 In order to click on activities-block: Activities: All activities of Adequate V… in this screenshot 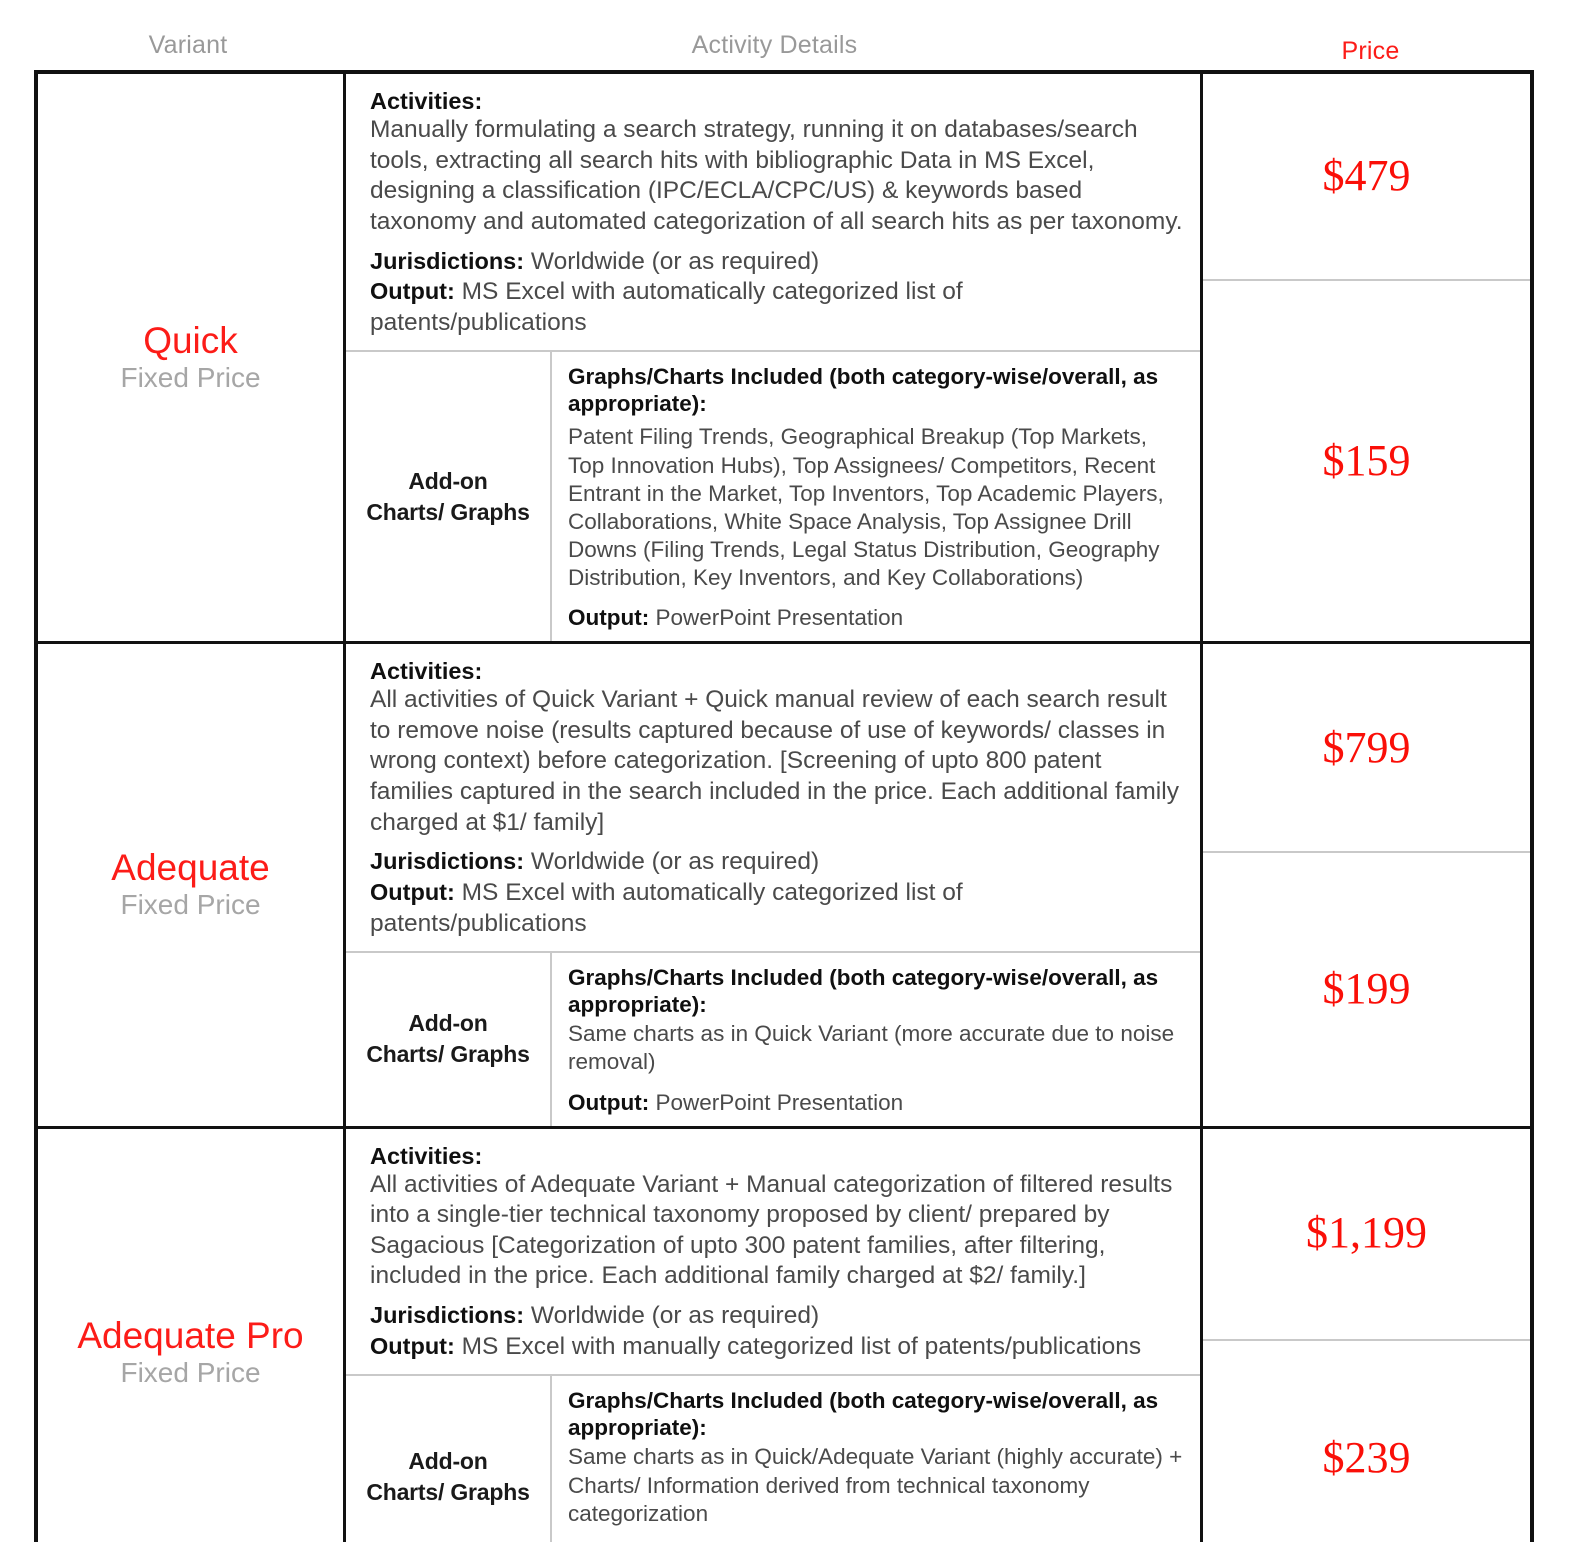, I will do `click(773, 1253)`.